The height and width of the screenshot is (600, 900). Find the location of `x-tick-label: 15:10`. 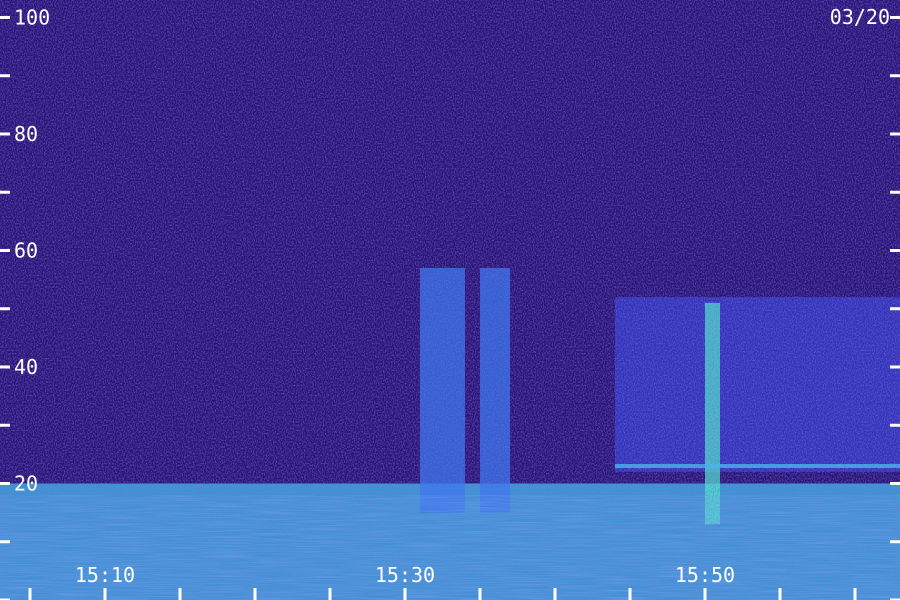

x-tick-label: 15:10 is located at coordinates (105, 575).